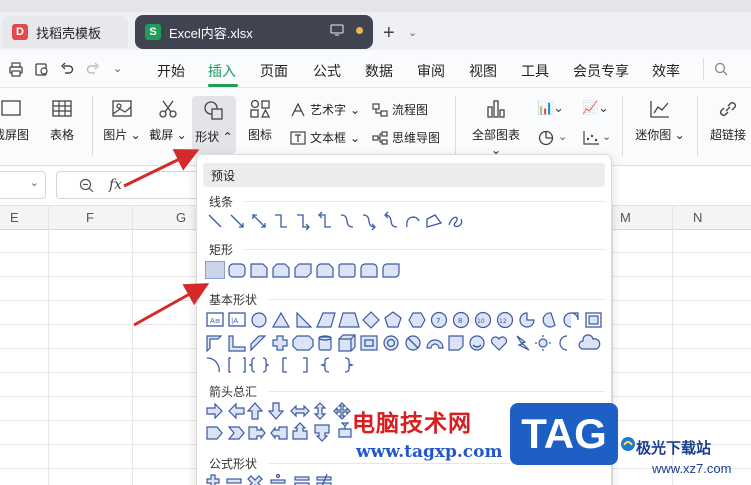 The width and height of the screenshot is (751, 485). Describe the element at coordinates (429, 452) in the screenshot. I see `watermark-url: www.tagxp.com` at that location.